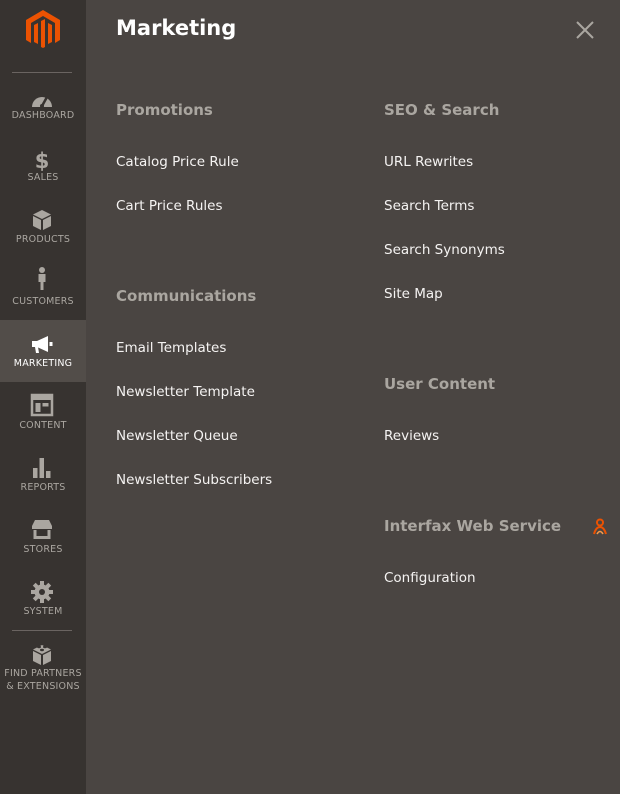 The width and height of the screenshot is (620, 794). What do you see at coordinates (42, 345) in the screenshot?
I see `megaphone-icon` at bounding box center [42, 345].